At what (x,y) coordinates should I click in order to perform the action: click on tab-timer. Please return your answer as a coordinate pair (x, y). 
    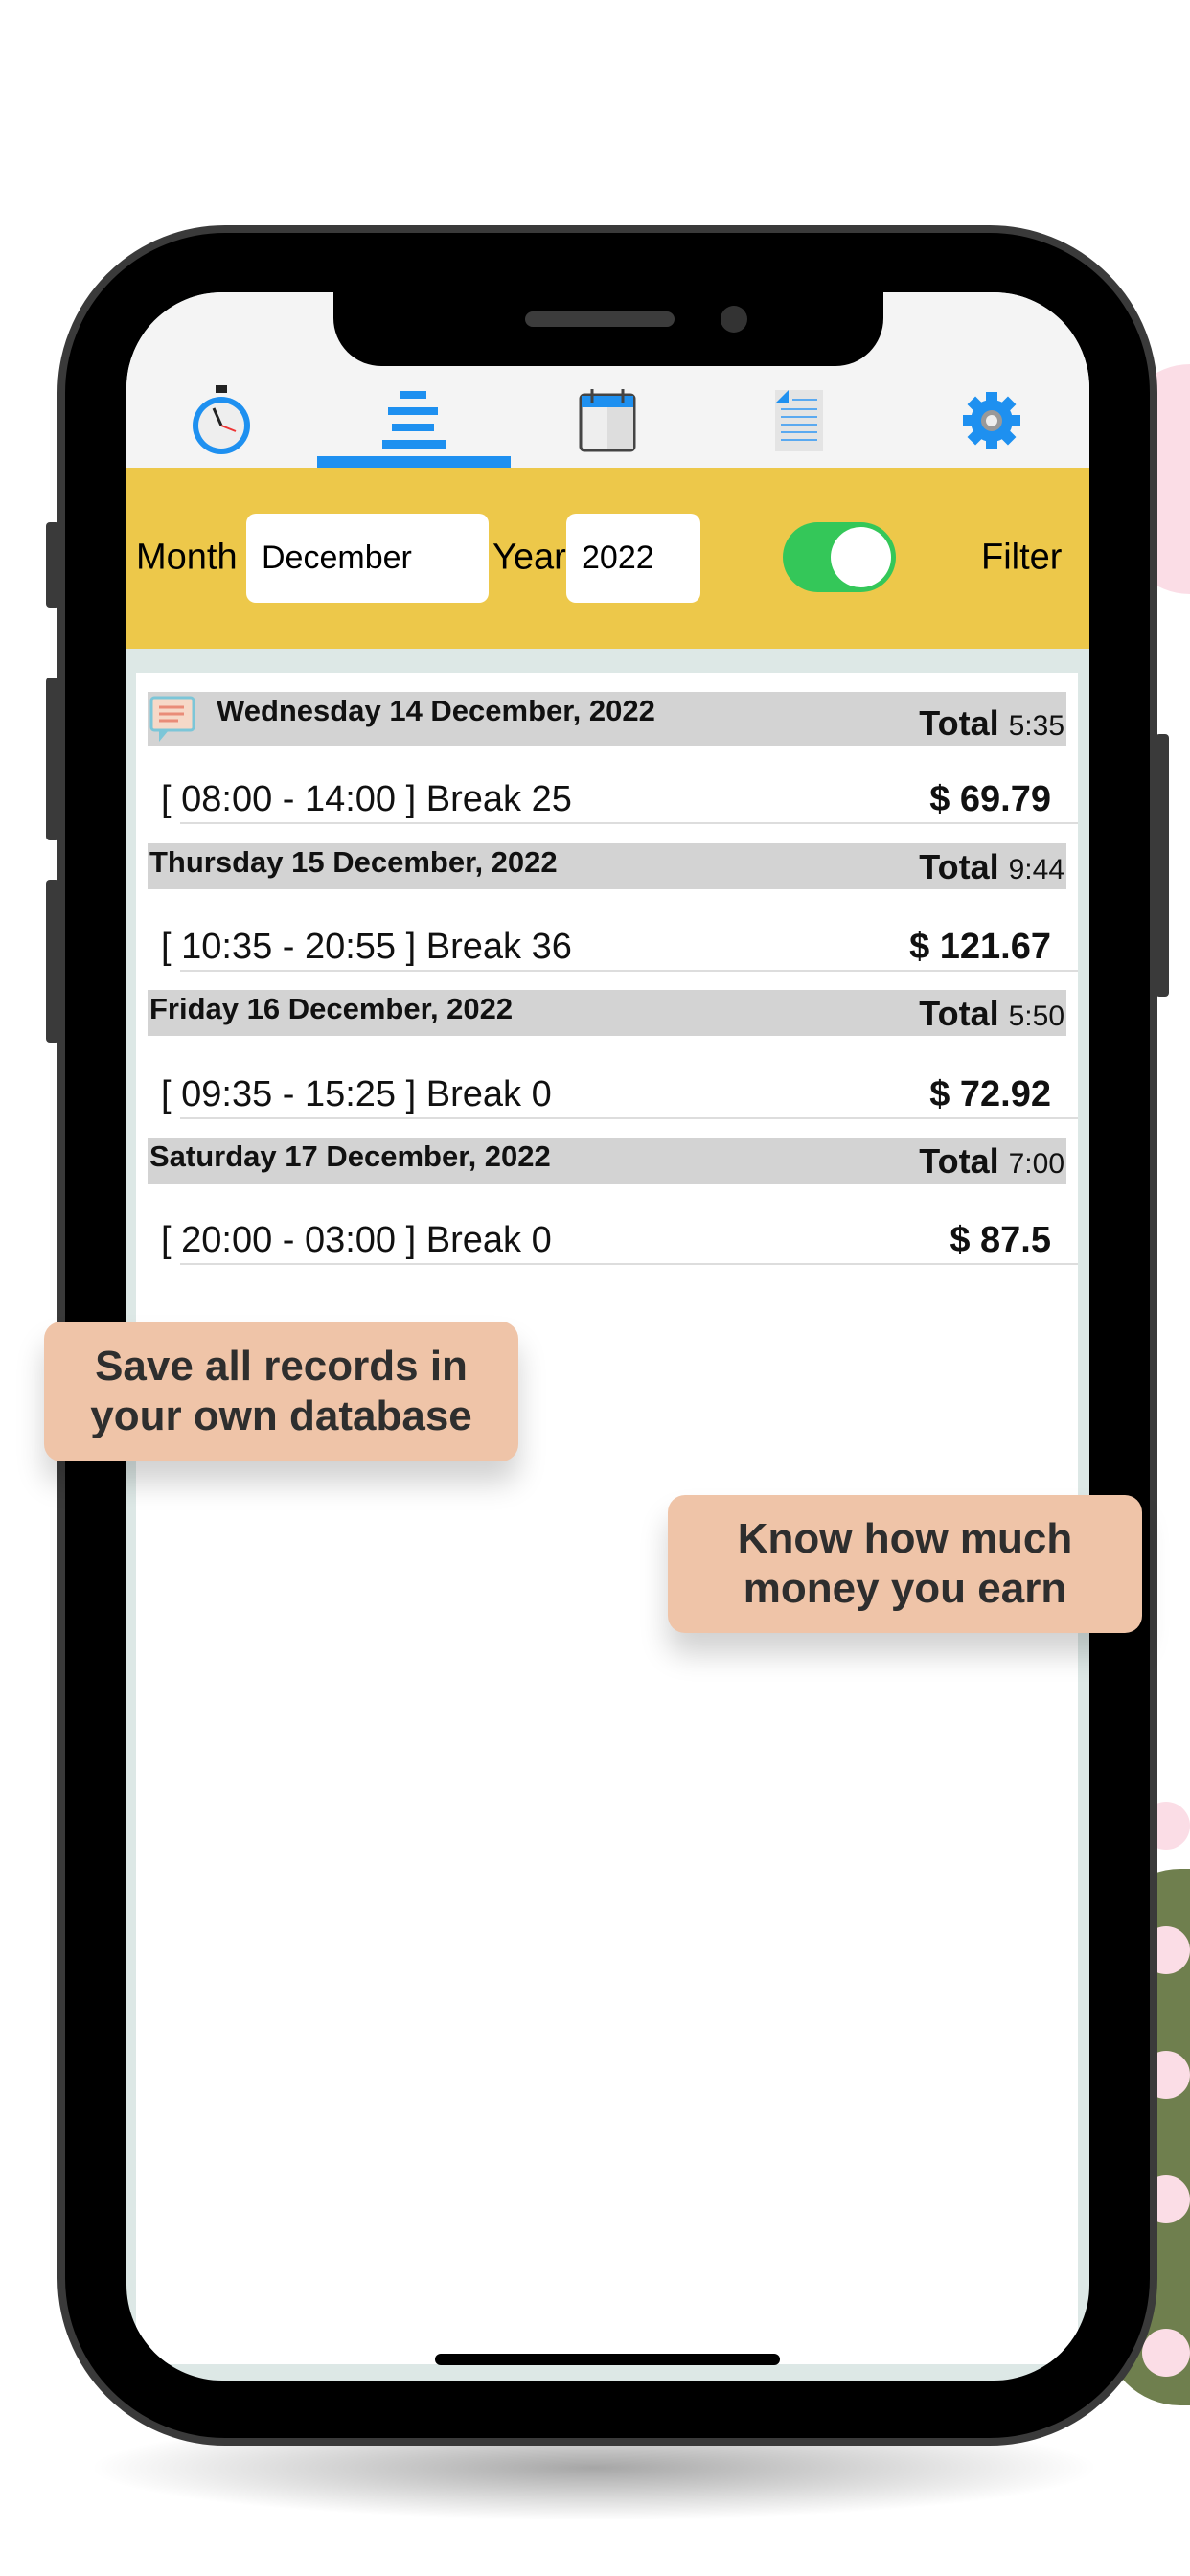
    Looking at the image, I should click on (222, 420).